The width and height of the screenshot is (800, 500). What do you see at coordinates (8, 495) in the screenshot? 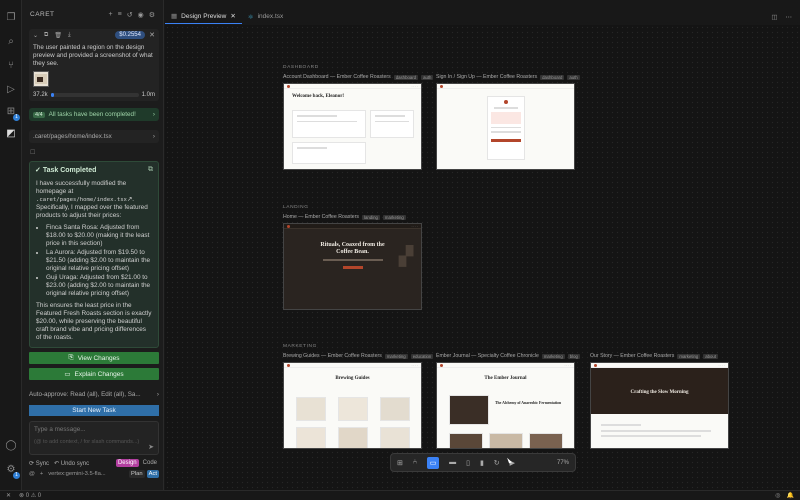
I see `remote-icon: ✕` at bounding box center [8, 495].